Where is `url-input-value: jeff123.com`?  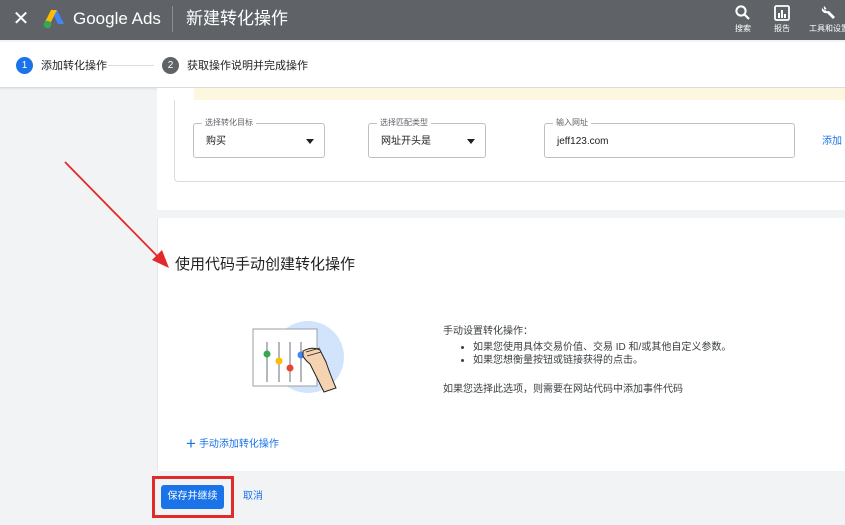 url-input-value: jeff123.com is located at coordinates (583, 141).